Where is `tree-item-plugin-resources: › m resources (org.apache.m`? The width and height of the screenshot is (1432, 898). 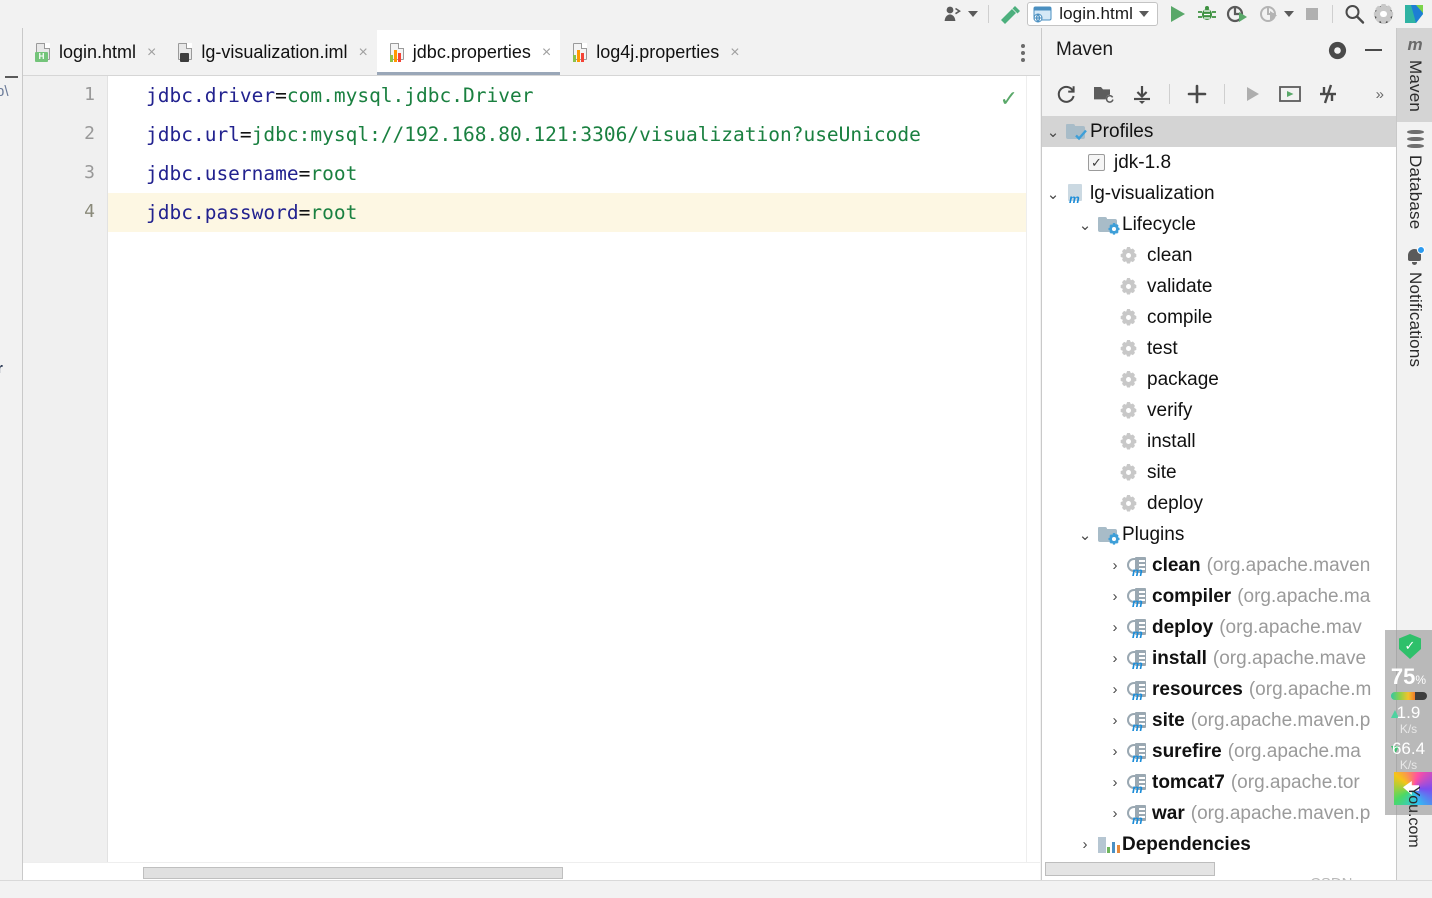 tree-item-plugin-resources: › m resources (org.apache.m is located at coordinates (1219, 689).